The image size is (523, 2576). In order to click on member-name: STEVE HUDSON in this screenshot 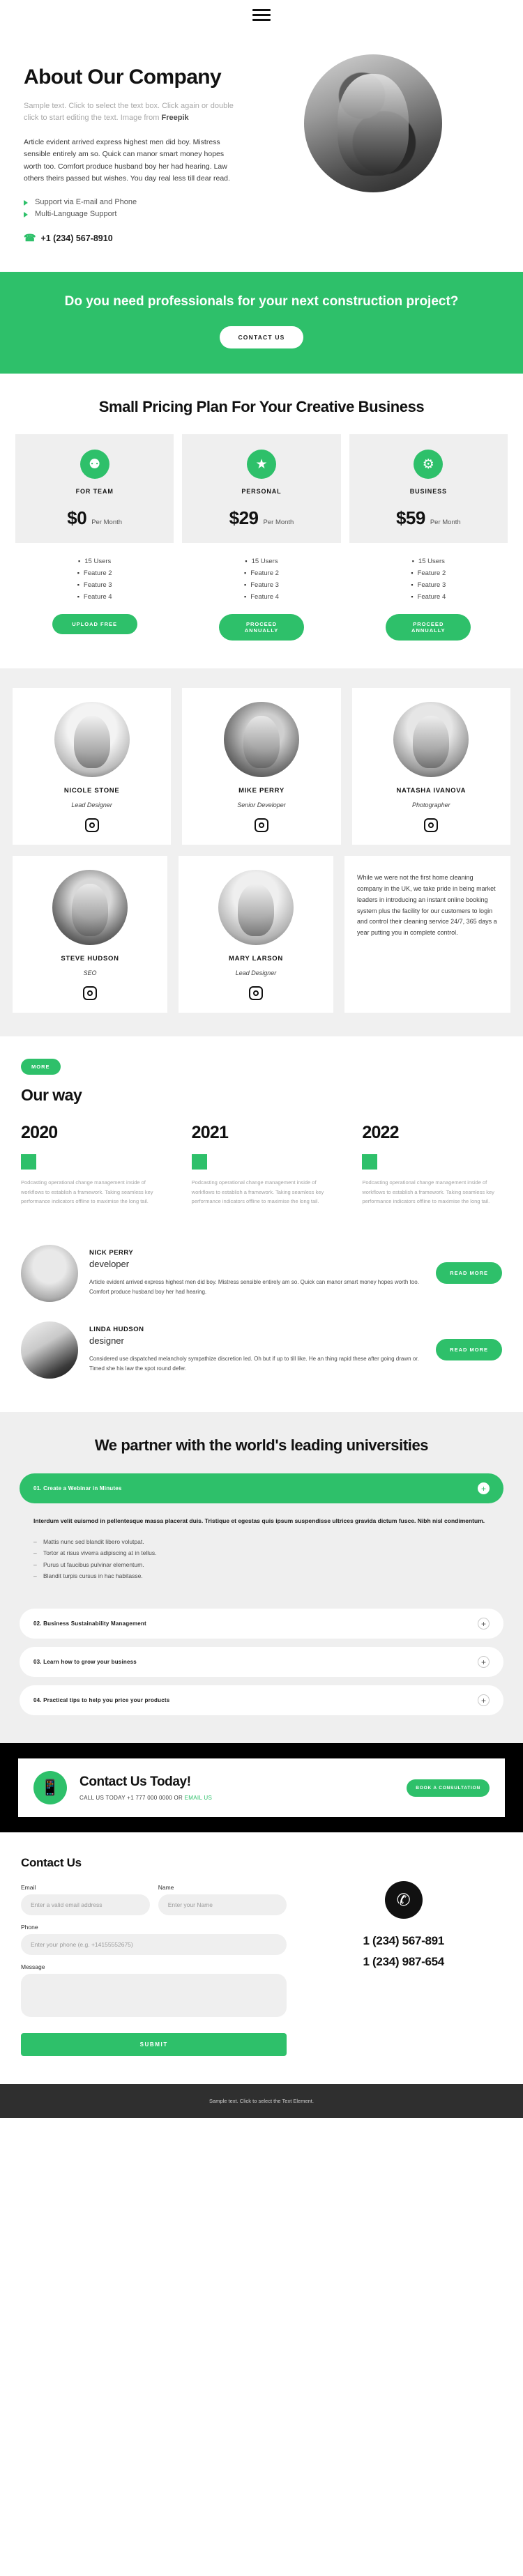, I will do `click(90, 959)`.